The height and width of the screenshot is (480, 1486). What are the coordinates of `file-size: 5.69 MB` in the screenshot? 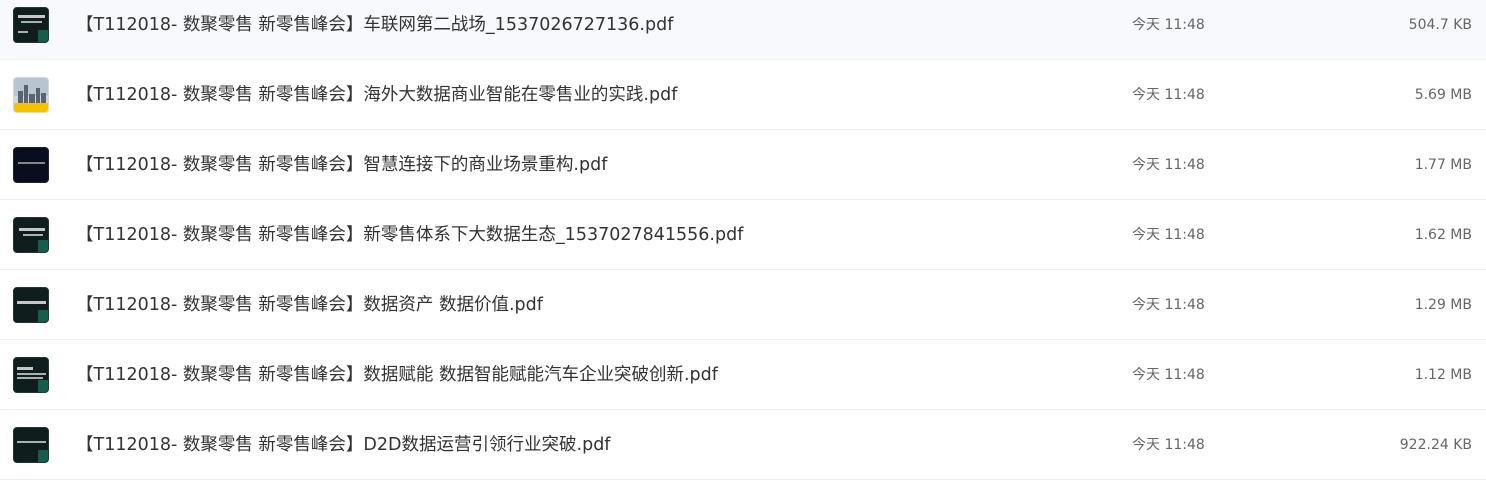 It's located at (1443, 95).